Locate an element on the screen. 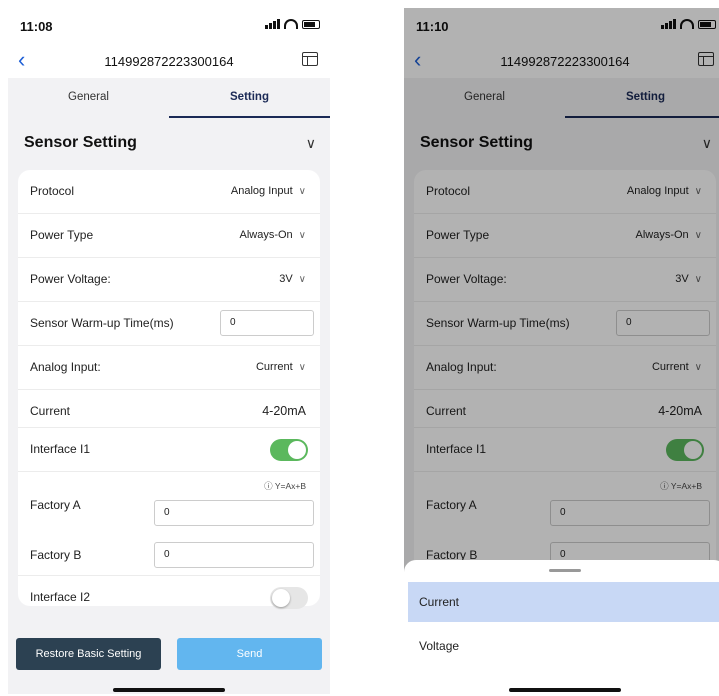 This screenshot has width=719, height=696. nav-bar: ‹ 114992872223300164 is located at coordinates (169, 61).